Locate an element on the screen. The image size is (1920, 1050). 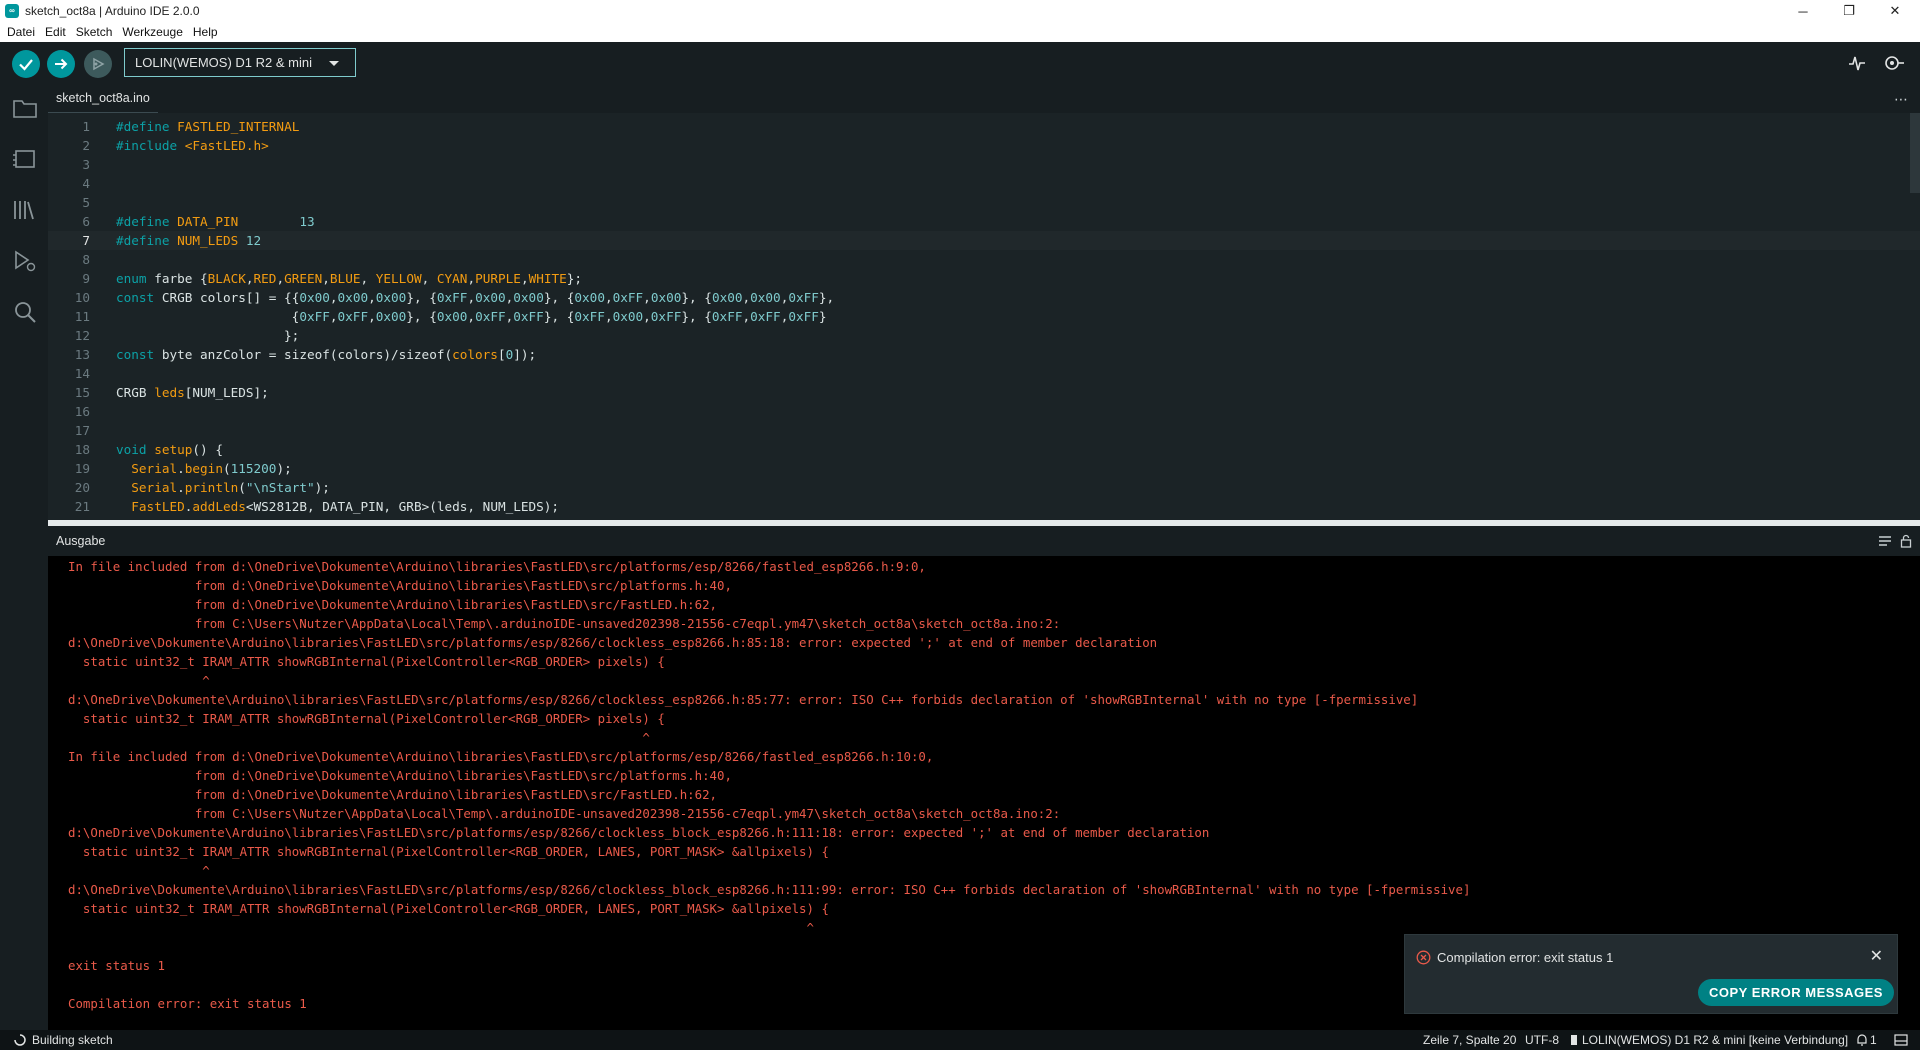
sidebar is located at coordinates (24, 556).